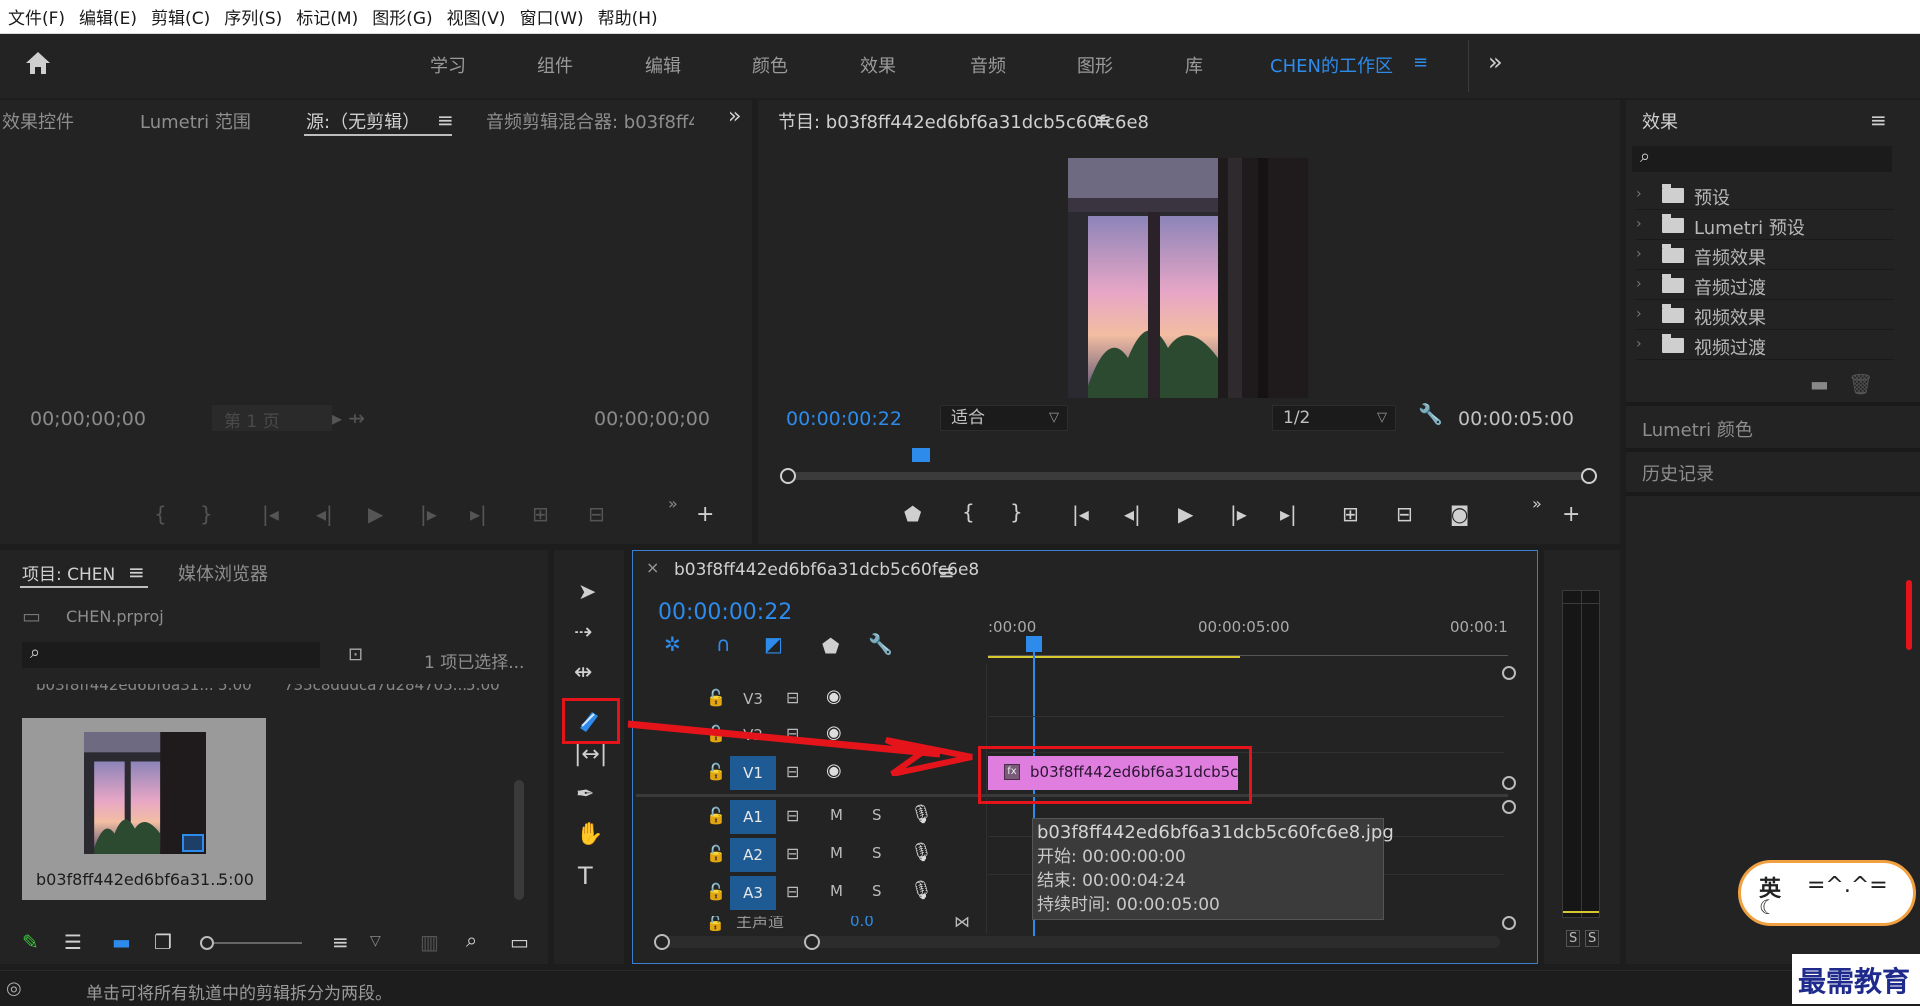 The image size is (1920, 1006). What do you see at coordinates (68, 572) in the screenshot?
I see `tab-project: 项目: CHEN` at bounding box center [68, 572].